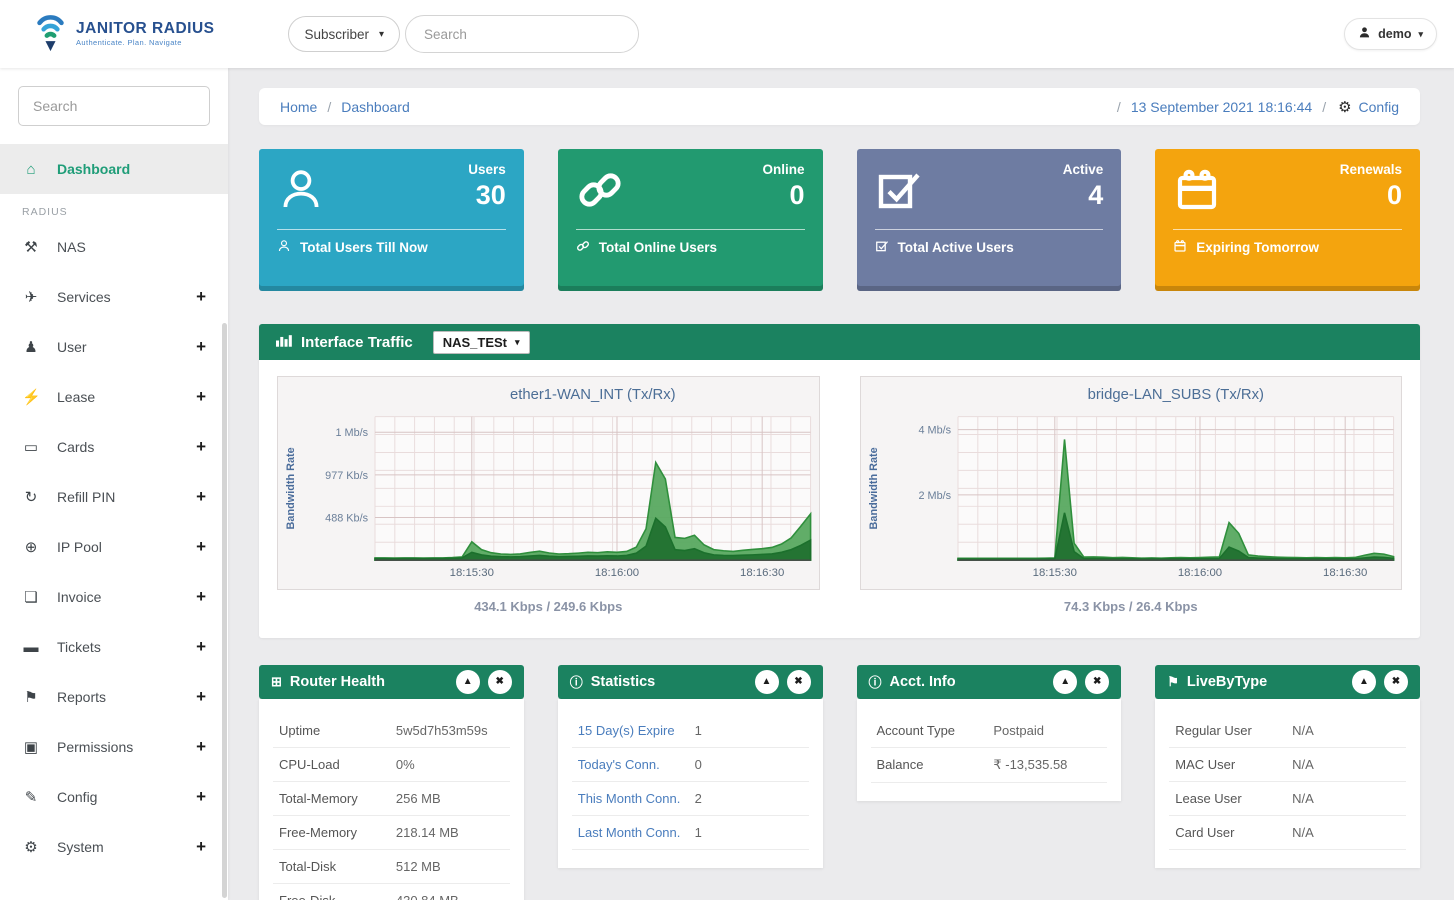 This screenshot has height=900, width=1454. Describe the element at coordinates (72, 347) in the screenshot. I see `sidebar-item-label: User` at that location.